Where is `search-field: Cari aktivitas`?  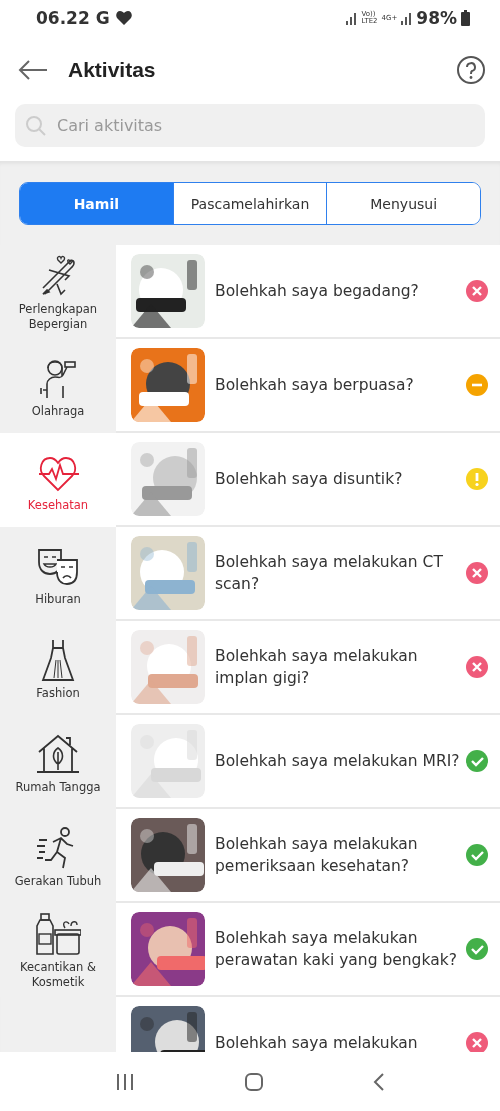 search-field: Cari aktivitas is located at coordinates (250, 125).